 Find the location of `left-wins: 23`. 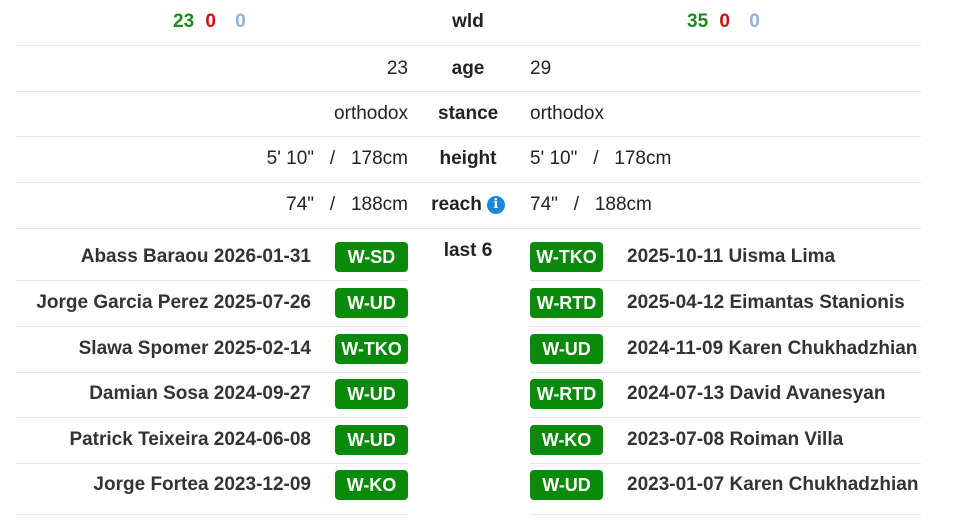

left-wins: 23 is located at coordinates (184, 21).